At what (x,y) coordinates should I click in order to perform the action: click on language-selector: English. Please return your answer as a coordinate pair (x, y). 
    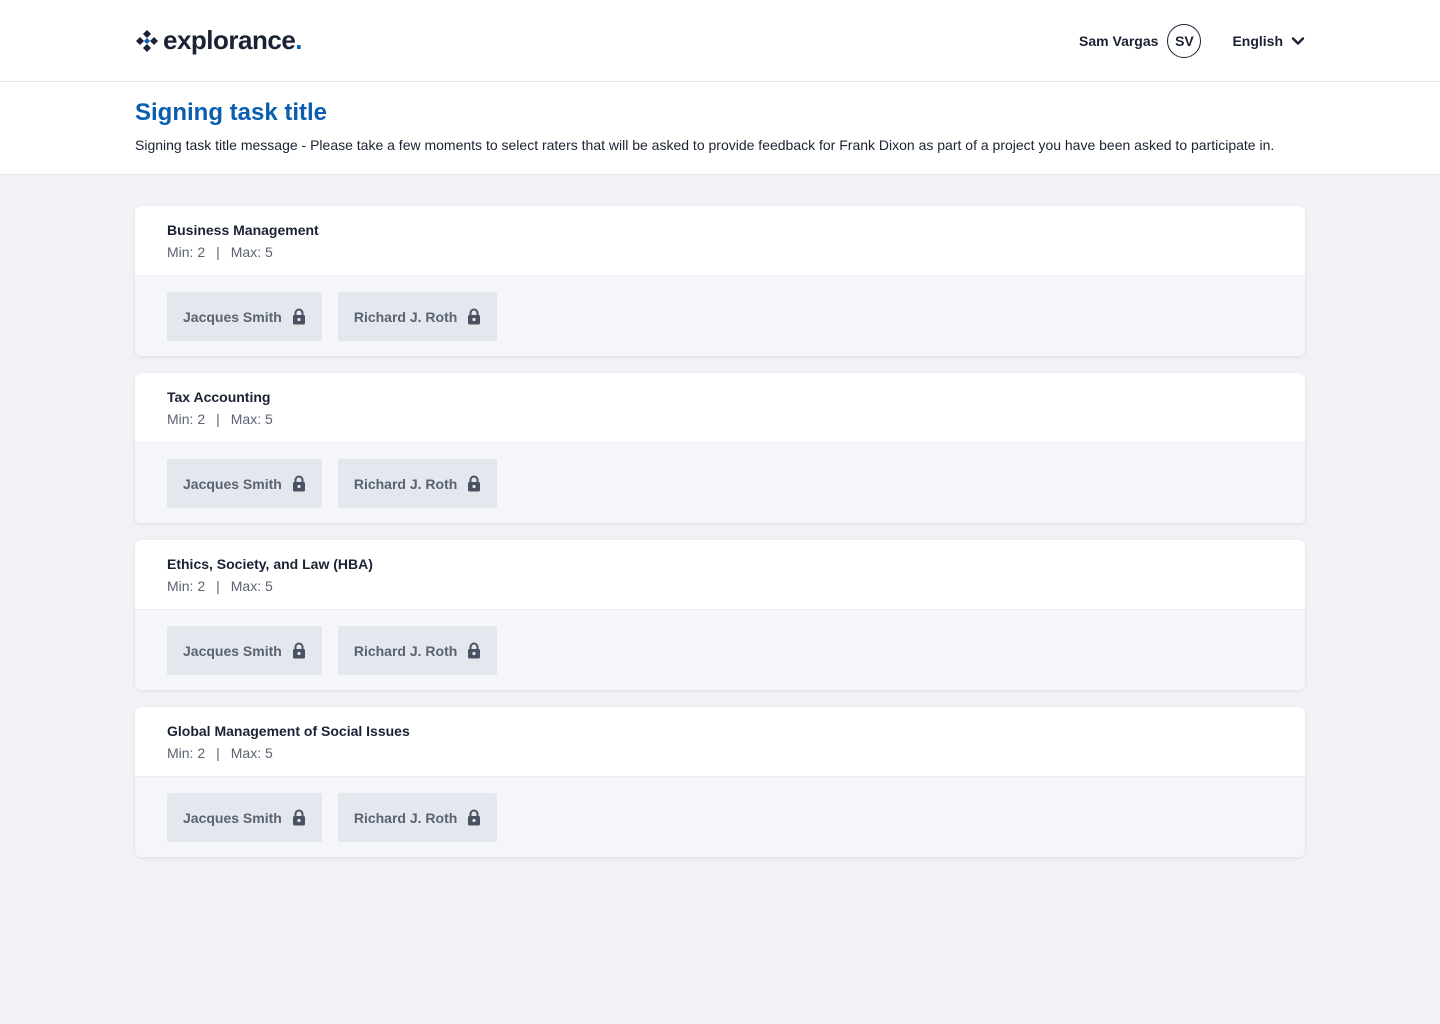
    Looking at the image, I should click on (1268, 41).